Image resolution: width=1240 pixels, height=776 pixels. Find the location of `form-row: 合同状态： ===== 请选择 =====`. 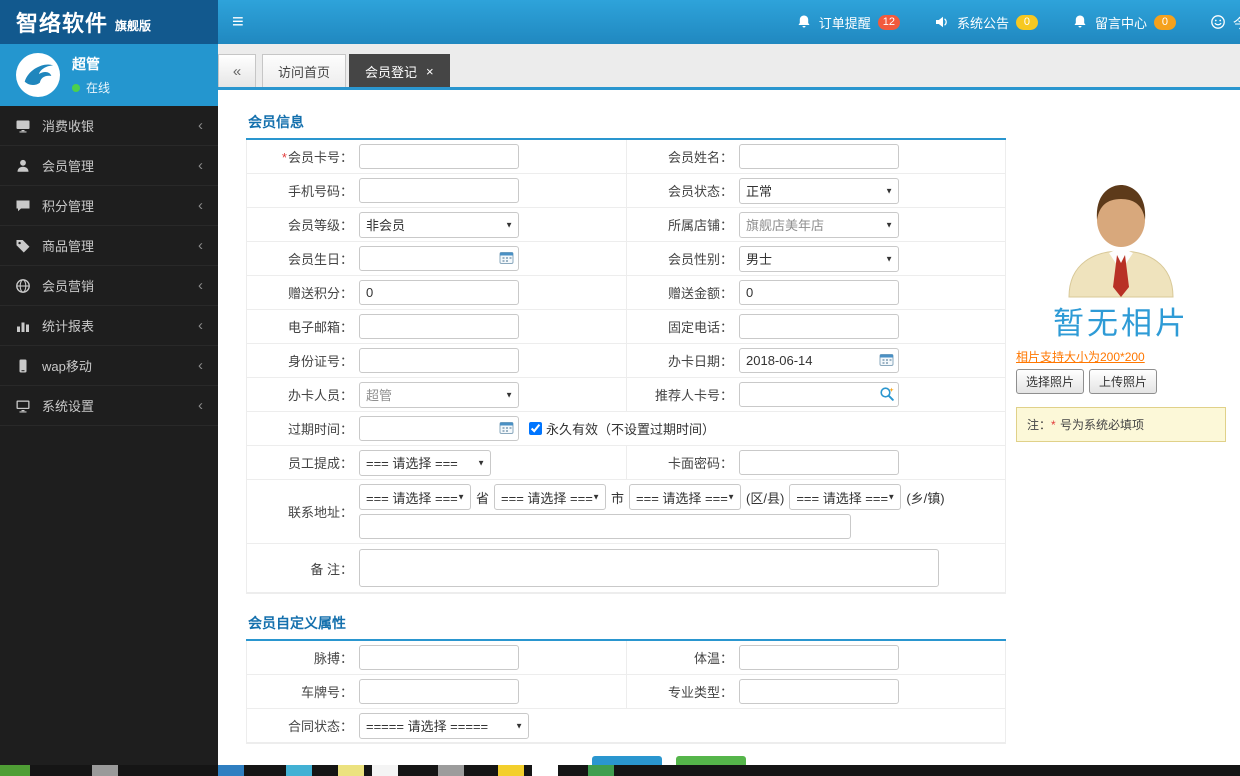

form-row: 合同状态： ===== 请选择 ===== is located at coordinates (626, 726).